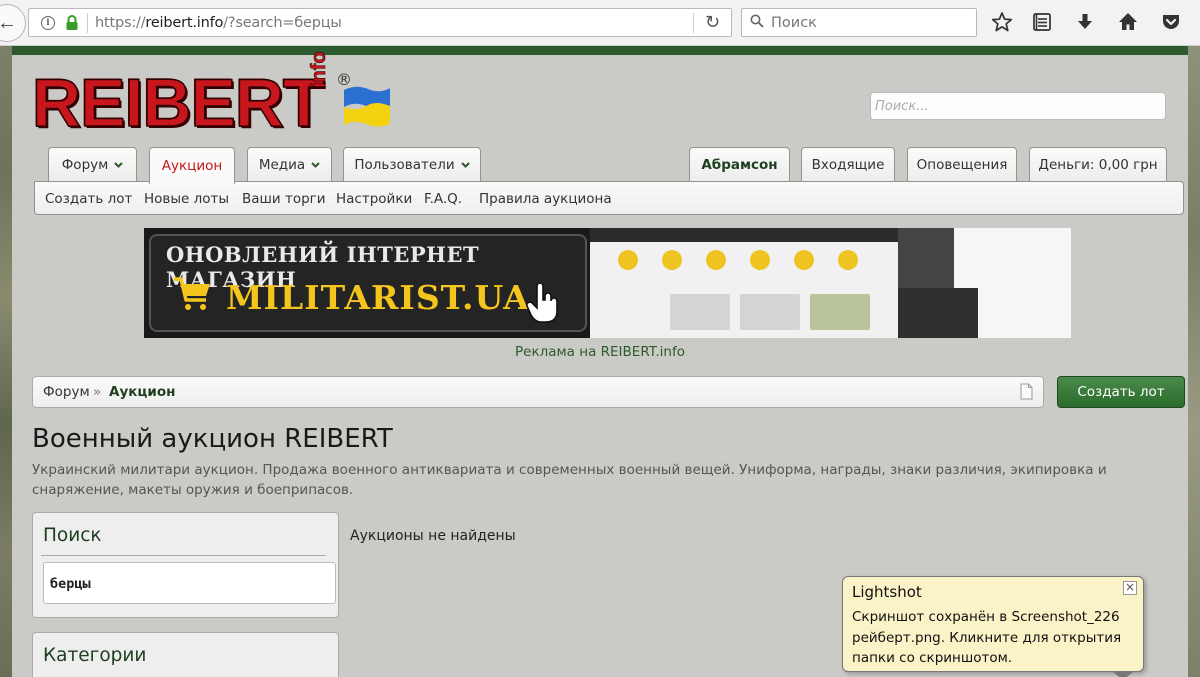 This screenshot has width=1200, height=677. What do you see at coordinates (95, 655) in the screenshot?
I see `categories-panel-title: Категории` at bounding box center [95, 655].